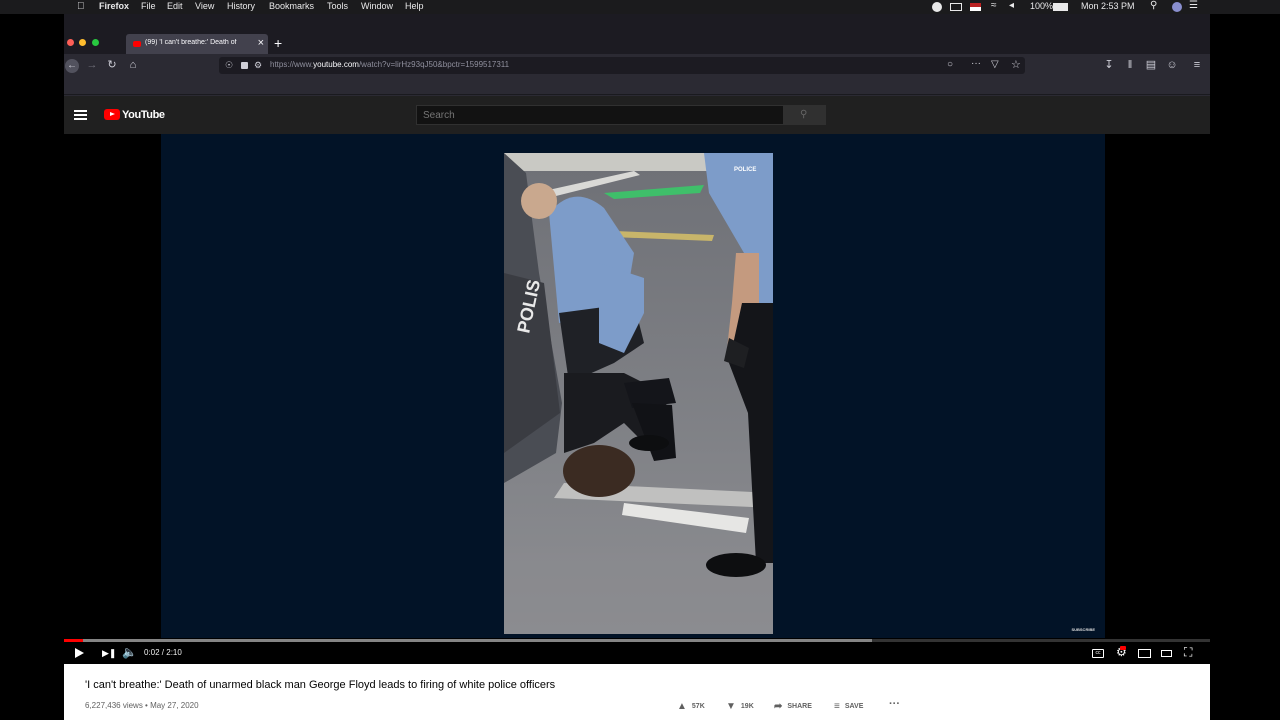 The width and height of the screenshot is (1280, 720). I want to click on youtube-logo-text: YouTube, so click(143, 115).